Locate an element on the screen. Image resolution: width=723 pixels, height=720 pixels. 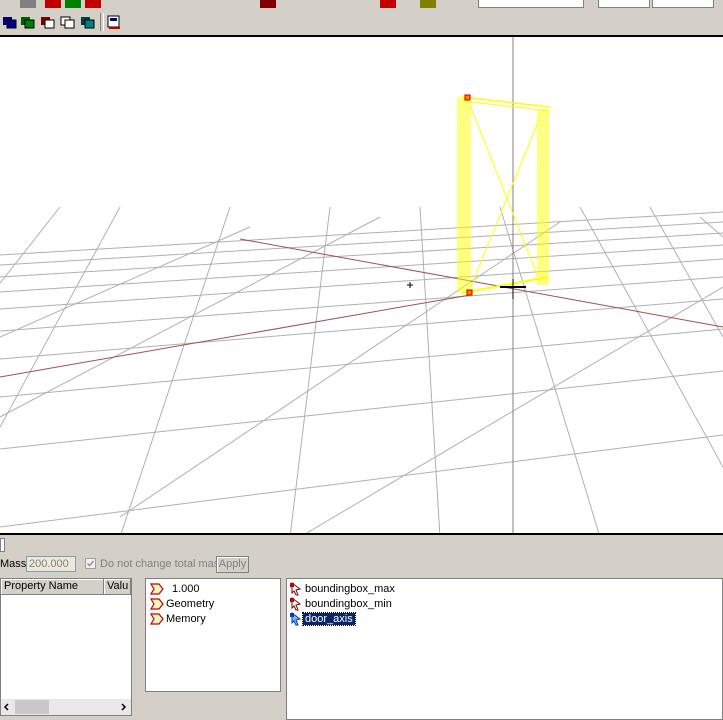
object-tree: 1.000 Geometry Memory is located at coordinates (213, 635).